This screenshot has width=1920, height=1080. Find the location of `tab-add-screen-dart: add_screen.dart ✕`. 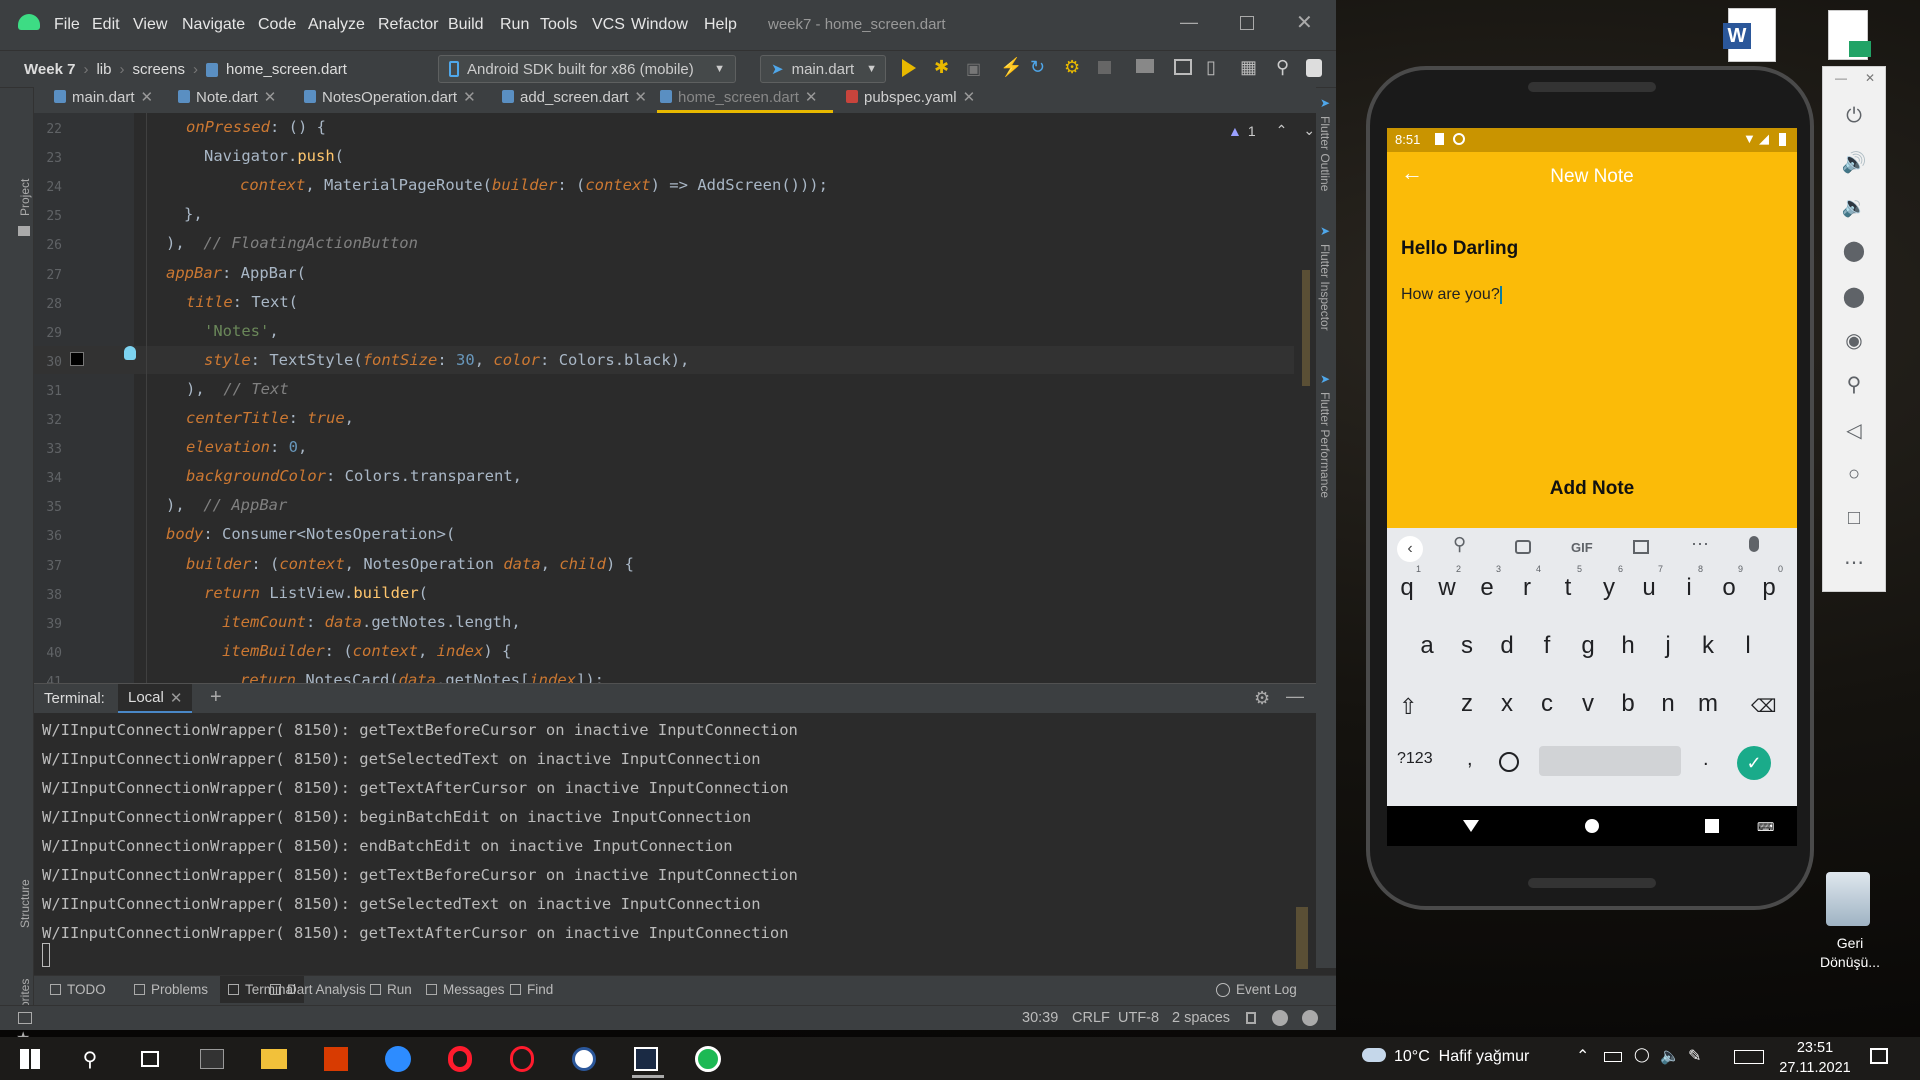

tab-add-screen-dart: add_screen.dart ✕ is located at coordinates (574, 100).